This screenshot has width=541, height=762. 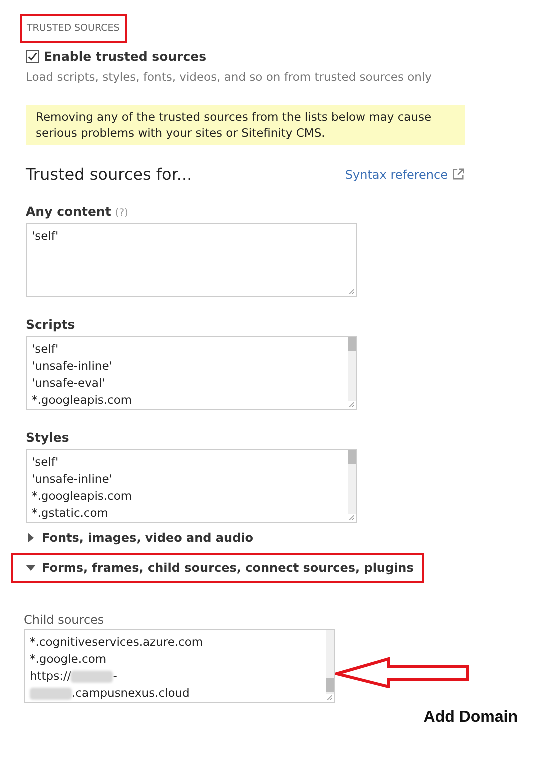 I want to click on annotation-text: Add Domain, so click(x=471, y=718).